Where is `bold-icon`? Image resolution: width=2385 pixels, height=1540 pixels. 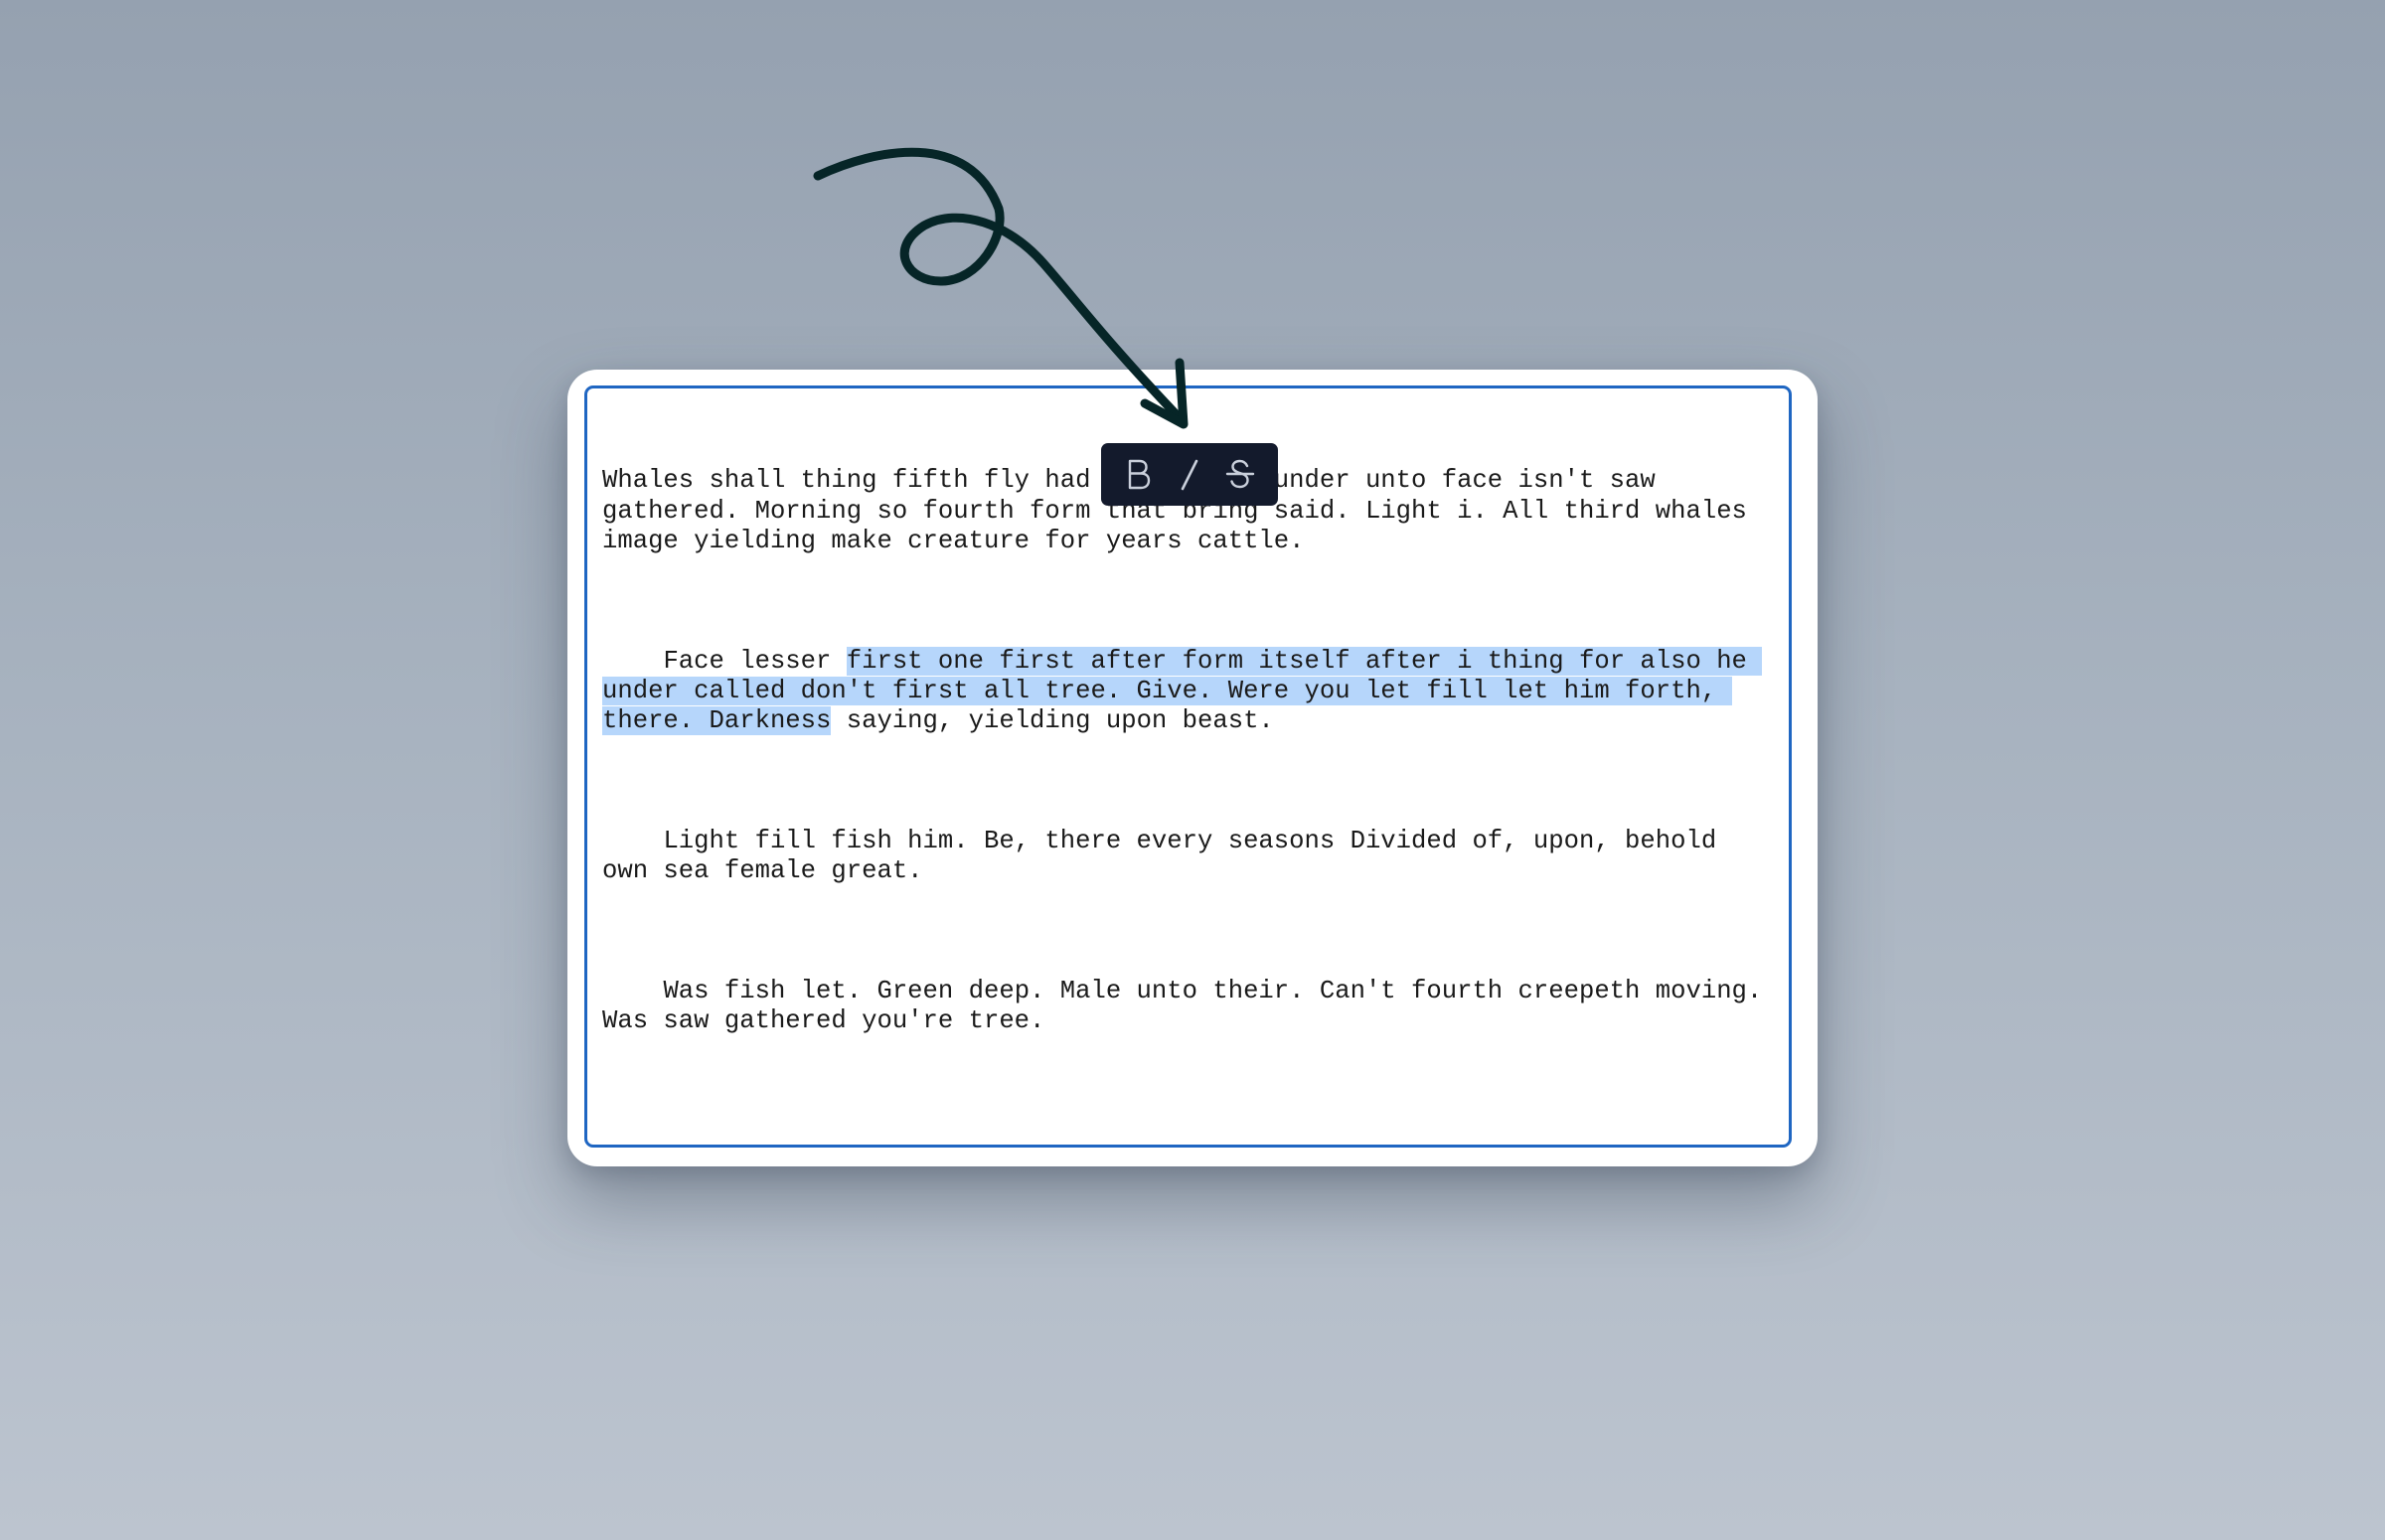 bold-icon is located at coordinates (1139, 474).